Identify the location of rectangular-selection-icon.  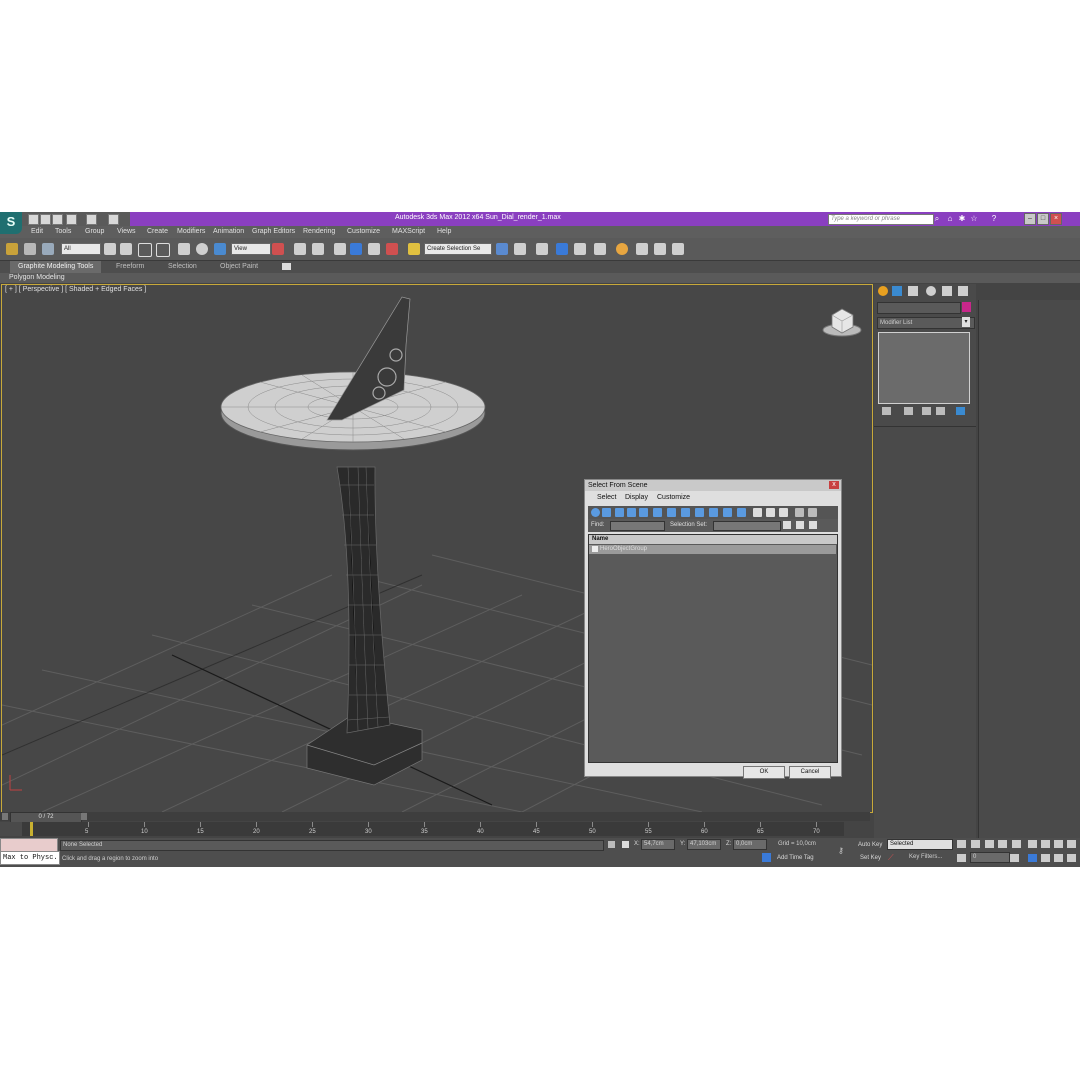
(145, 250).